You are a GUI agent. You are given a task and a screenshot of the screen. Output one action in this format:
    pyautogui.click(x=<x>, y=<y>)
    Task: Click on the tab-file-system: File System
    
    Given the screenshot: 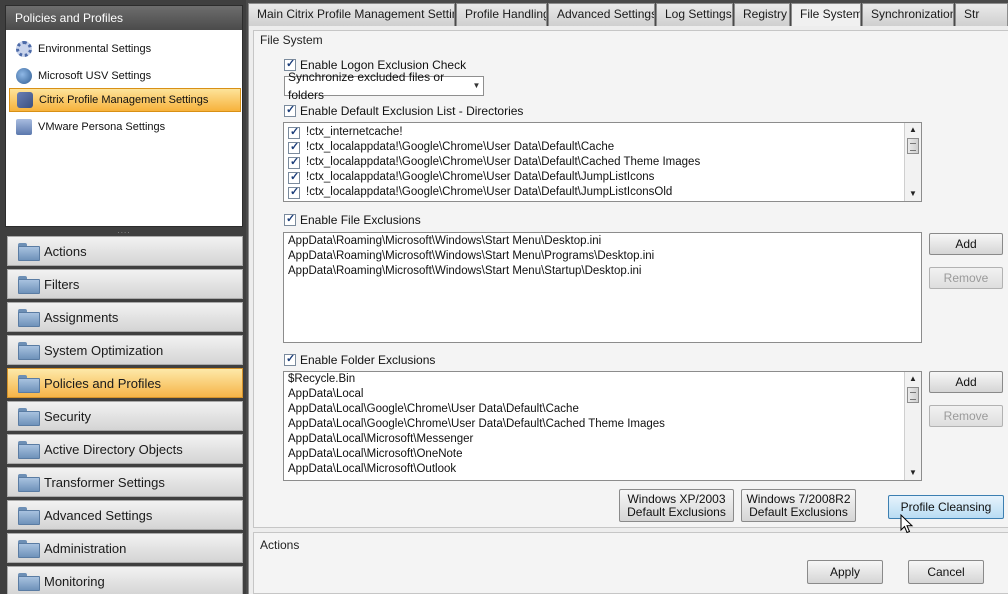 What is the action you would take?
    pyautogui.click(x=826, y=15)
    